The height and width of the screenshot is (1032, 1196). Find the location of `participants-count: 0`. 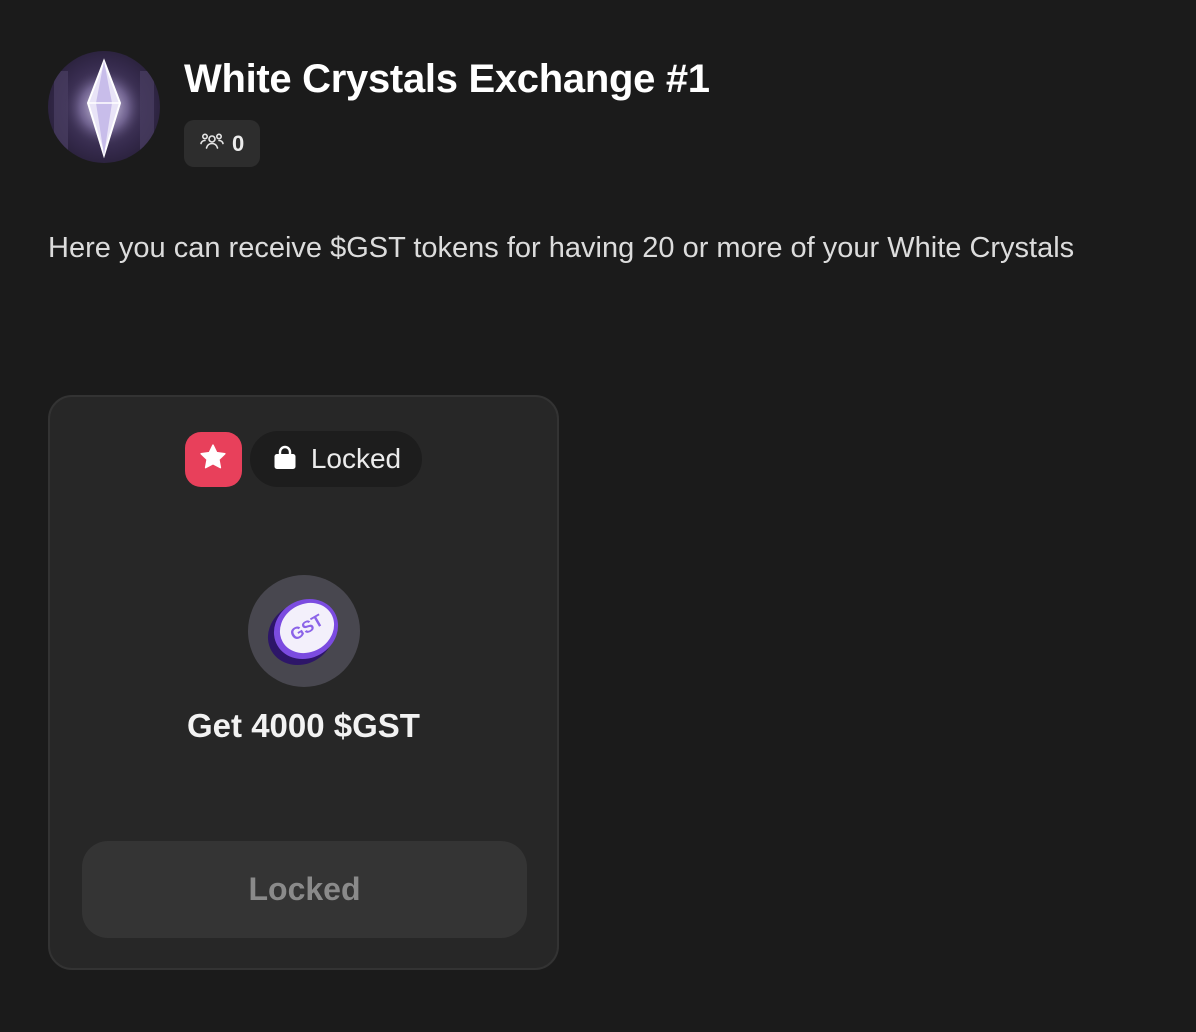

participants-count: 0 is located at coordinates (238, 143).